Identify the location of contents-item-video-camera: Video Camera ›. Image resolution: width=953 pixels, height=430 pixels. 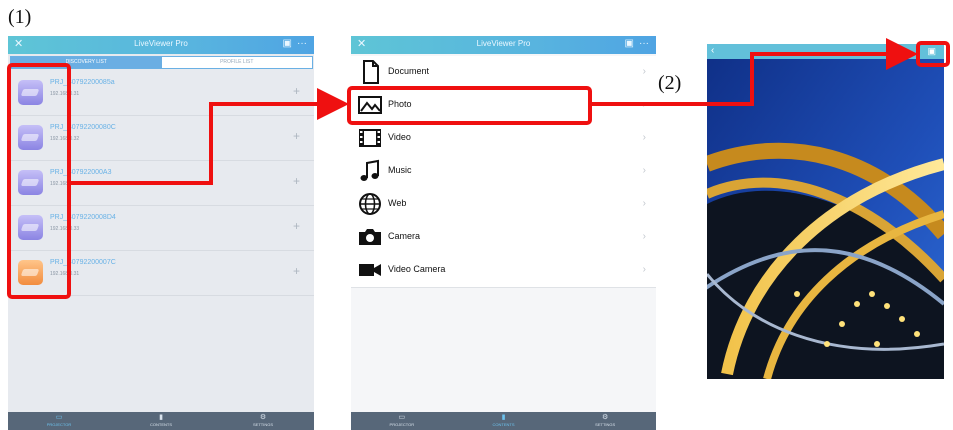
(503, 271).